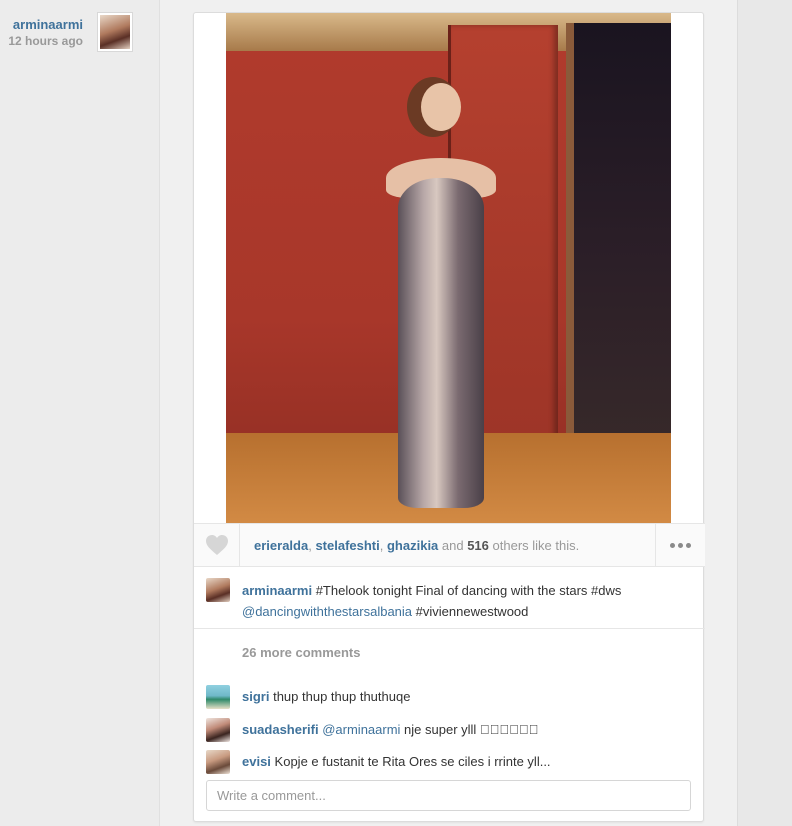  I want to click on heart-icon, so click(216, 545).